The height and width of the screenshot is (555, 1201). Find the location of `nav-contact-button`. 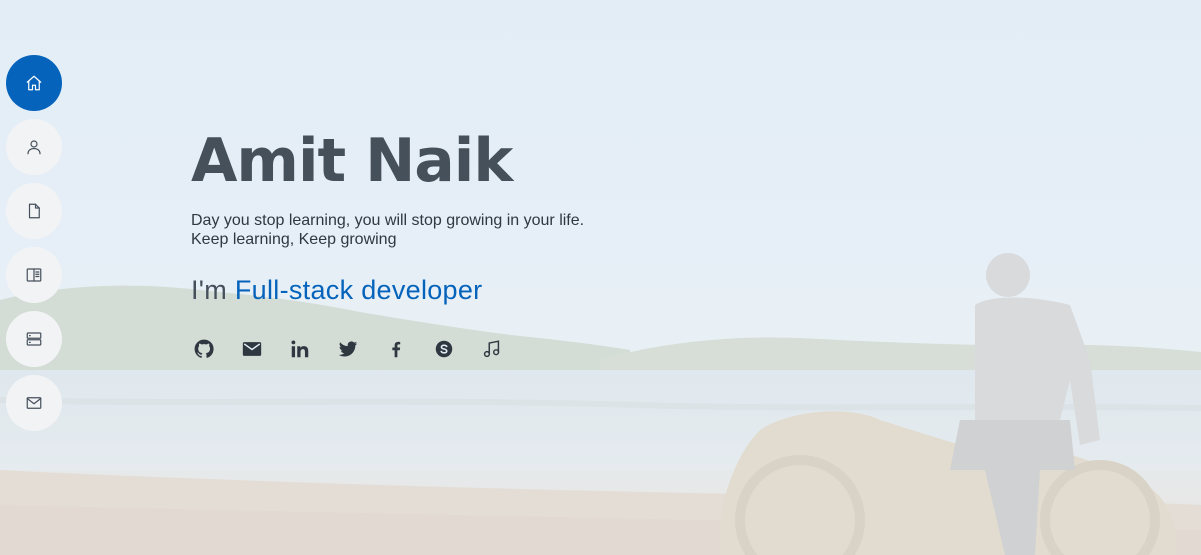

nav-contact-button is located at coordinates (34, 403).